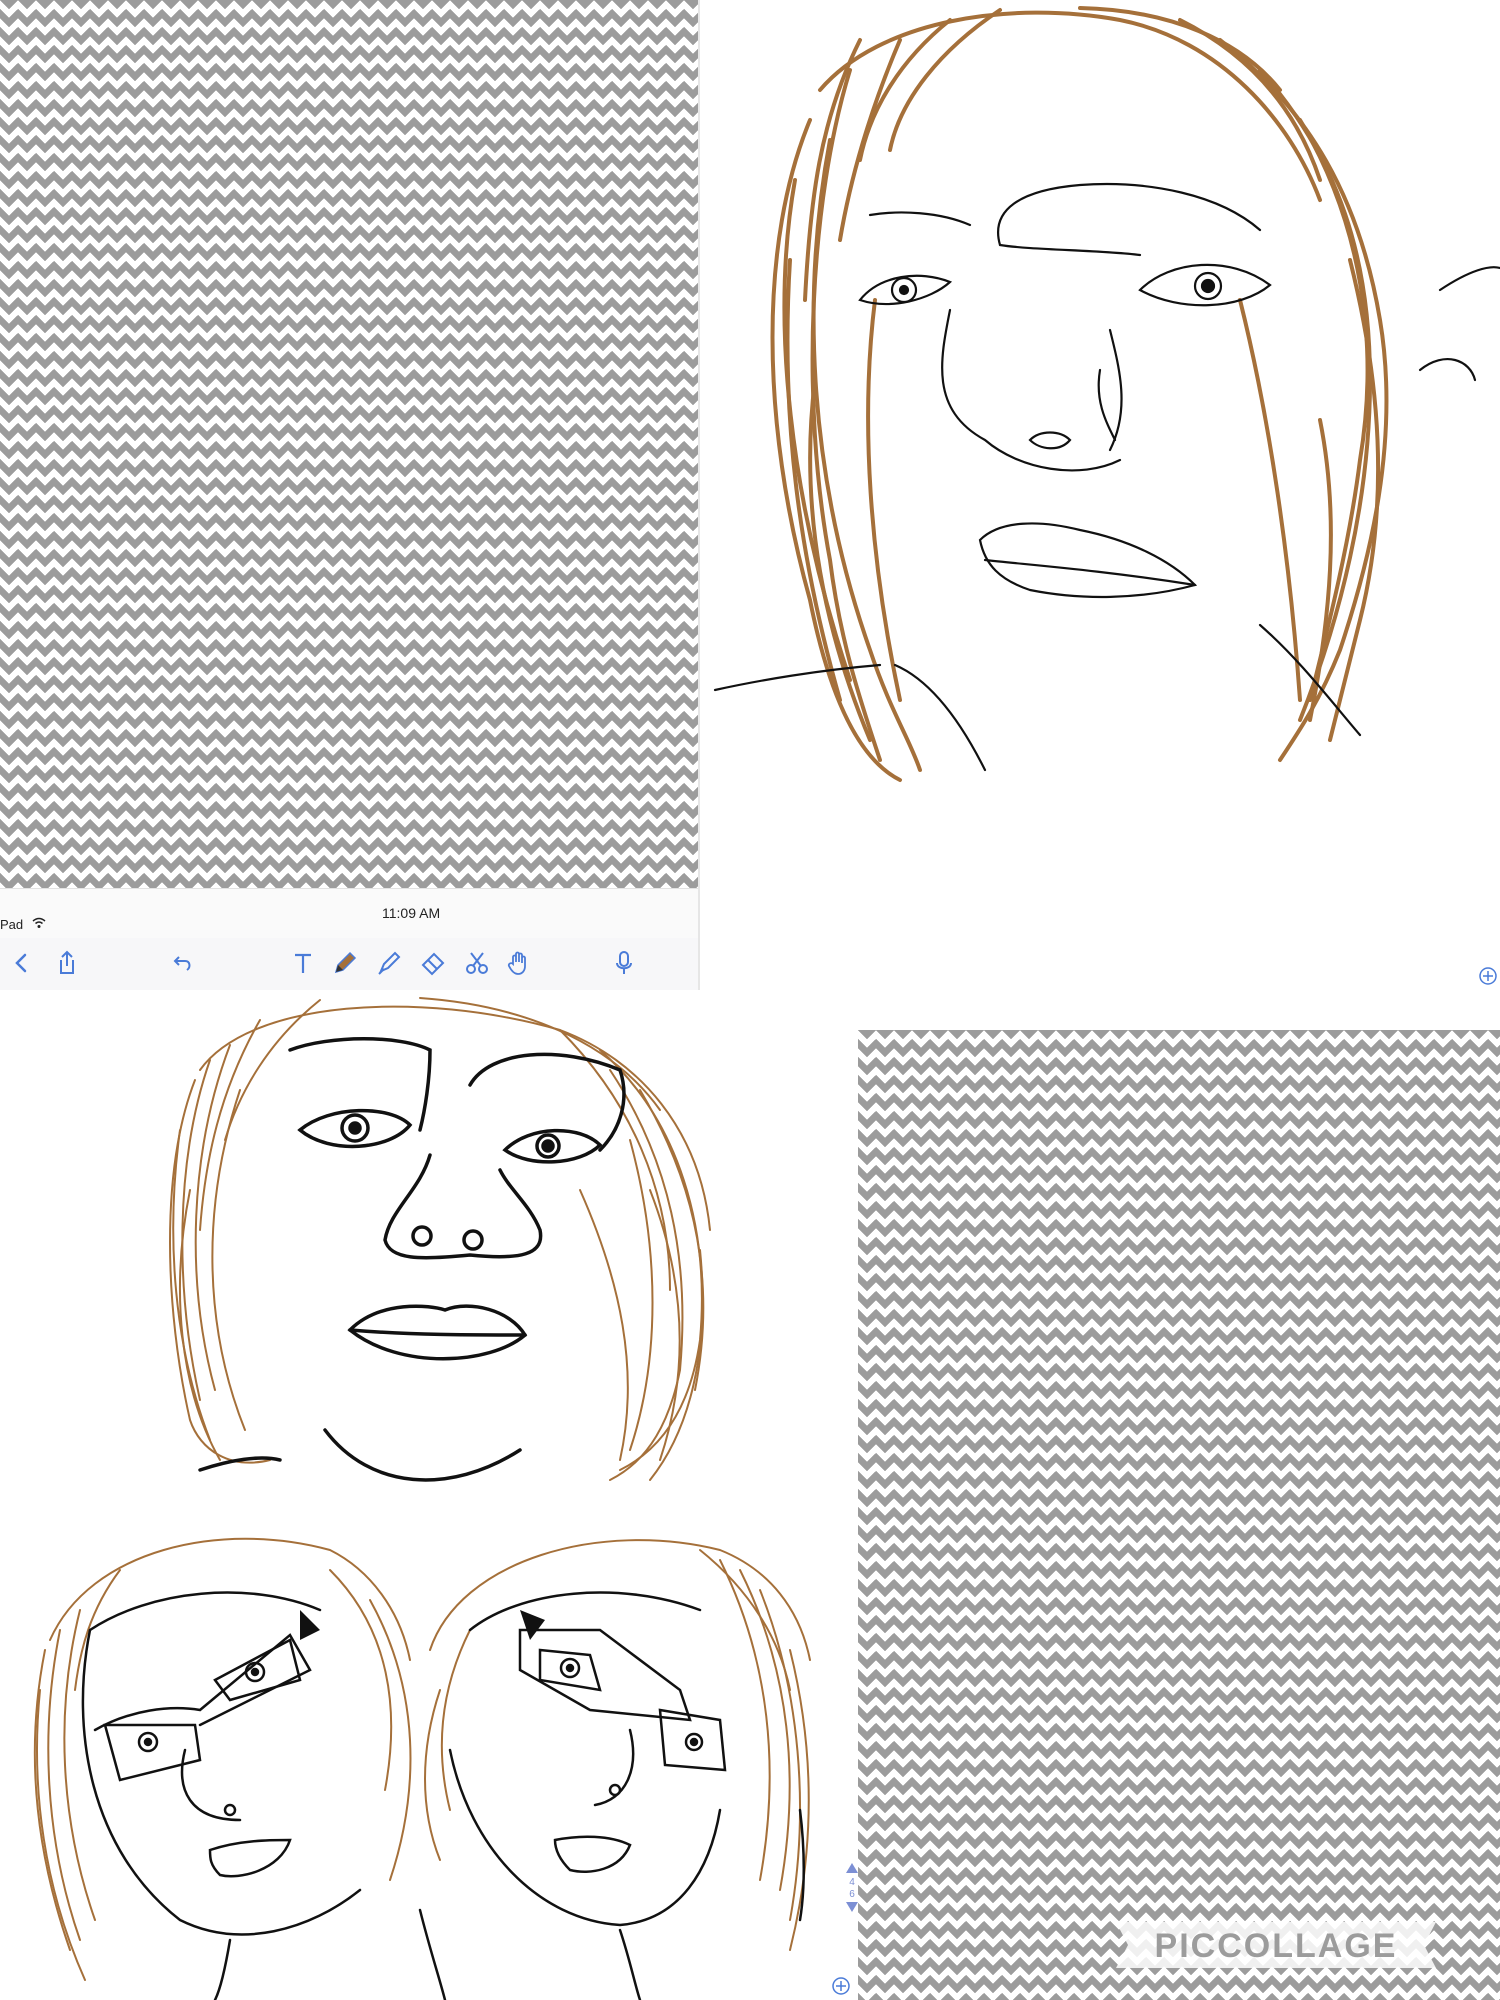 The width and height of the screenshot is (1500, 2000). What do you see at coordinates (852, 1907) in the screenshot?
I see `page-down-icon` at bounding box center [852, 1907].